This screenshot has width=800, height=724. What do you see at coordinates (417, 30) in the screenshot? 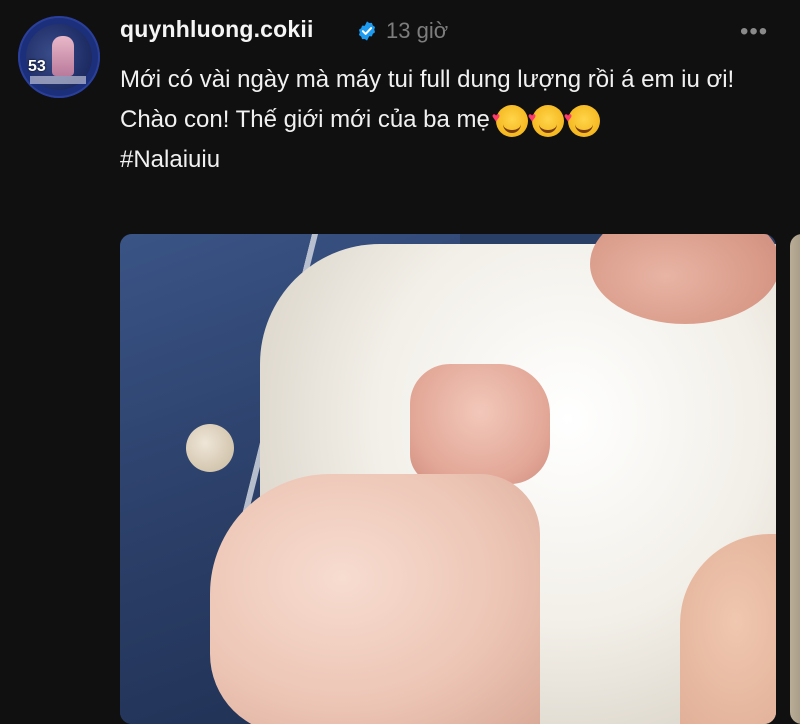
I see `post-timestamp: 13 giờ` at bounding box center [417, 30].